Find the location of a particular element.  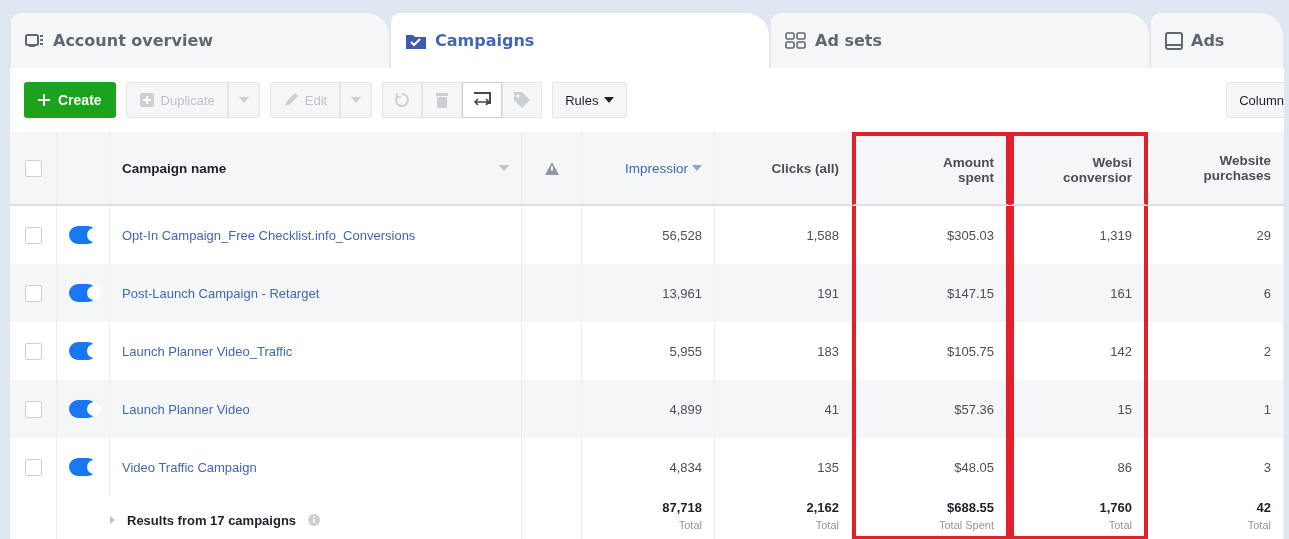

table-cell: 13,961 is located at coordinates (682, 293).